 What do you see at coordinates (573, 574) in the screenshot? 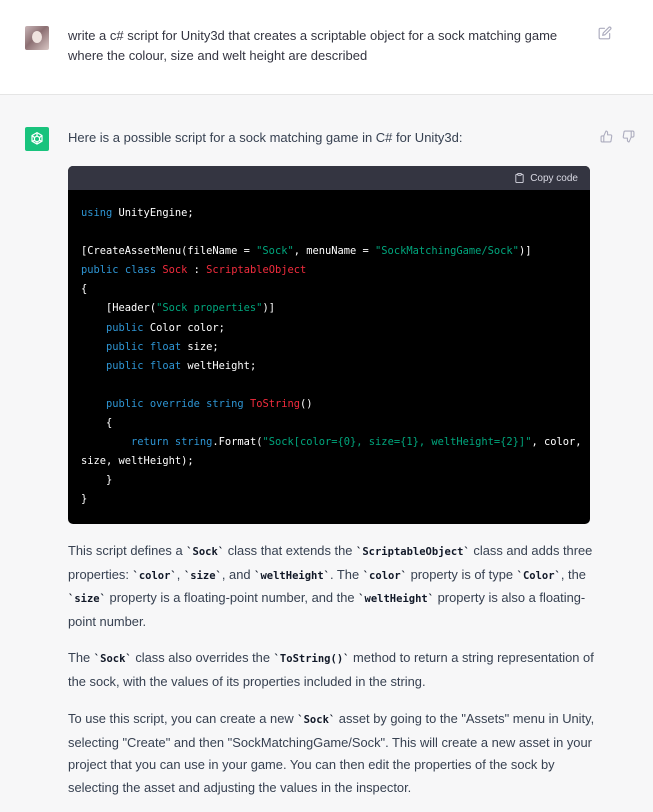
I see `text: , the` at bounding box center [573, 574].